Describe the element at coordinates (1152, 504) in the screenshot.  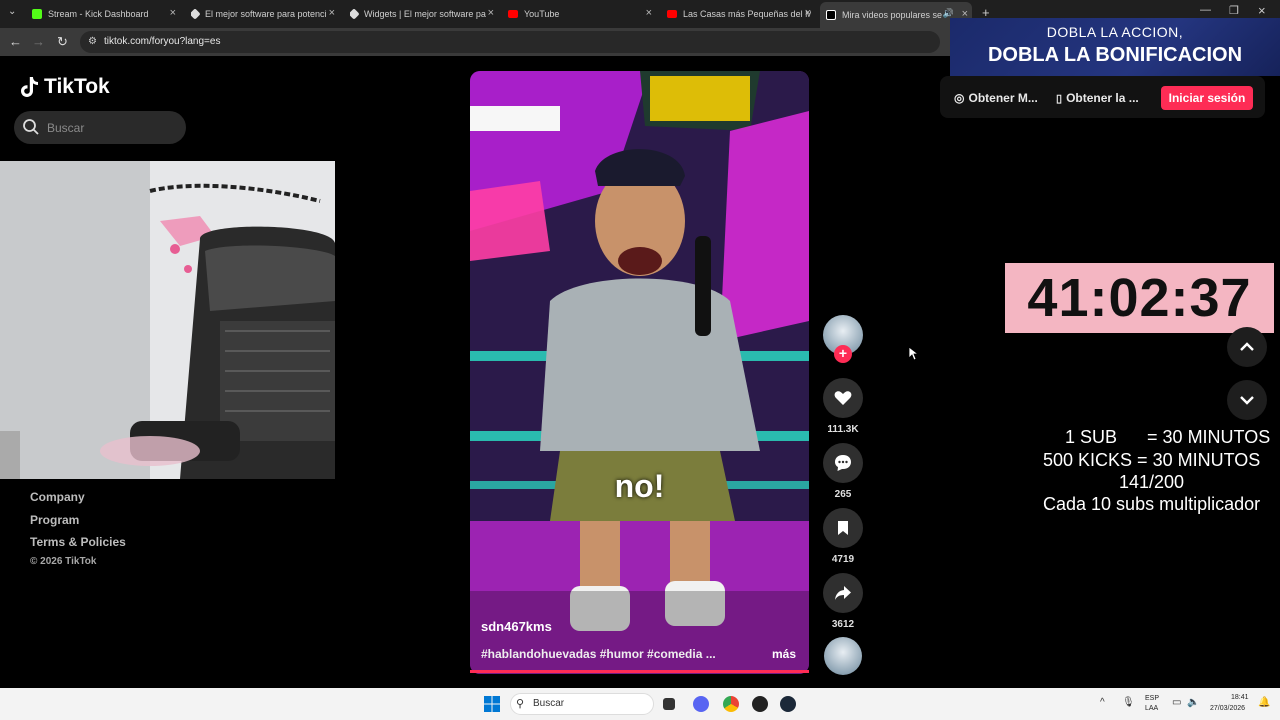
I see `rule-multiplier: Cada 10 subs multiplicador` at that location.